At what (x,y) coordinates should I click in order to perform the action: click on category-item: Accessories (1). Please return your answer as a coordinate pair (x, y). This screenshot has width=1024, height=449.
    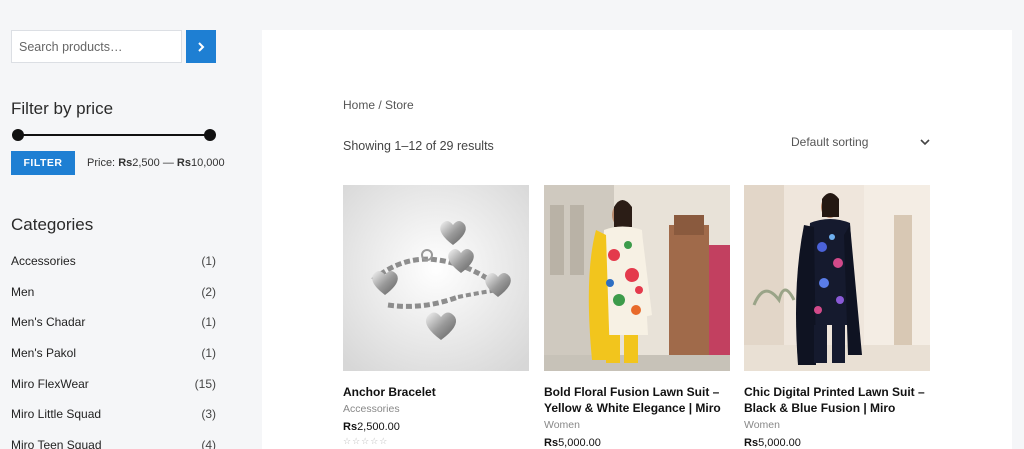
    Looking at the image, I should click on (113, 269).